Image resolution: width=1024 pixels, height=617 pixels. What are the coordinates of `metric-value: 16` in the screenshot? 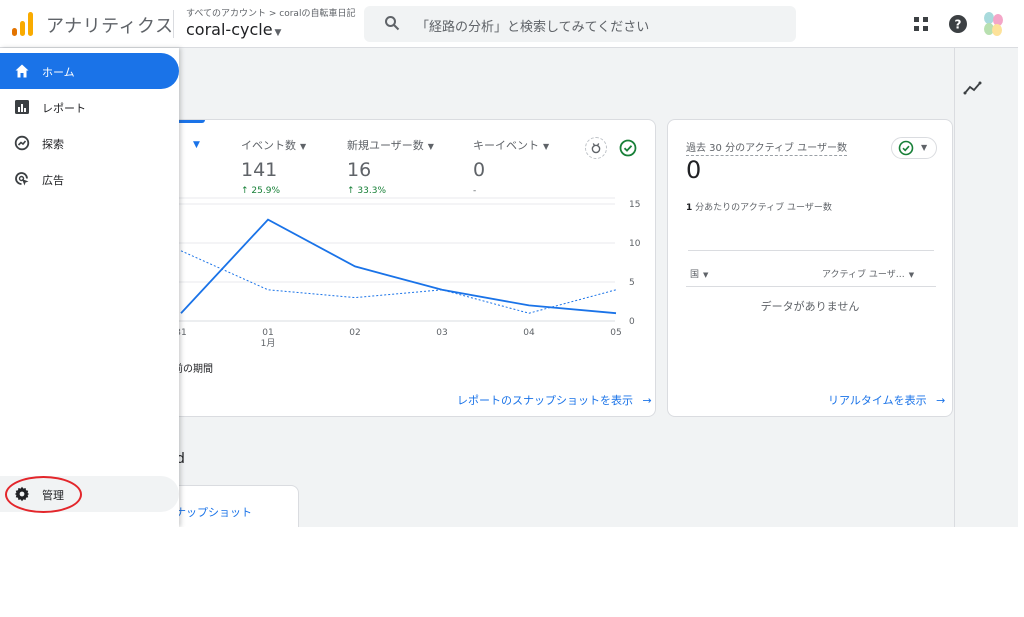 It's located at (359, 170).